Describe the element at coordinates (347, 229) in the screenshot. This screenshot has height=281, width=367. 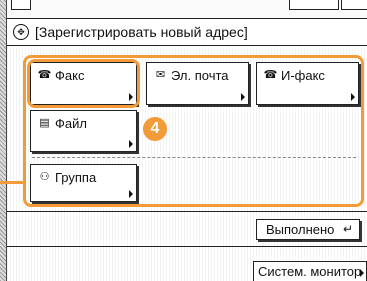
I see `enter-arrow-icon: ↵` at that location.